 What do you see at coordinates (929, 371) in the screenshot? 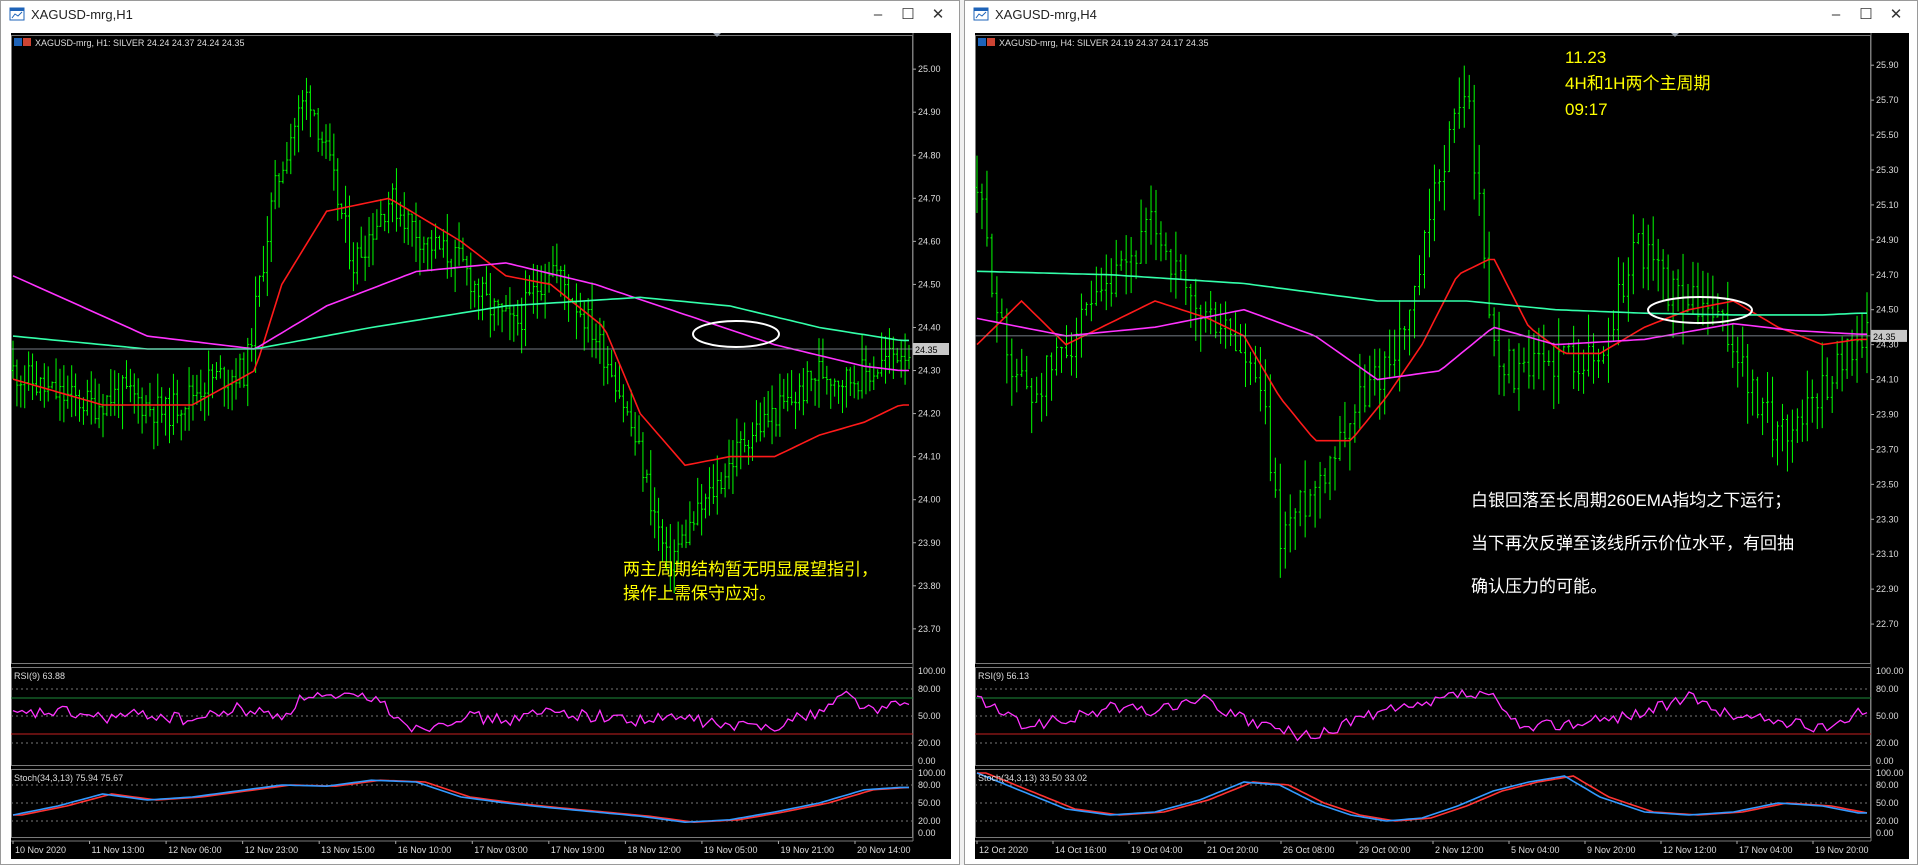
I see `price-tick-label: 24.30` at bounding box center [929, 371].